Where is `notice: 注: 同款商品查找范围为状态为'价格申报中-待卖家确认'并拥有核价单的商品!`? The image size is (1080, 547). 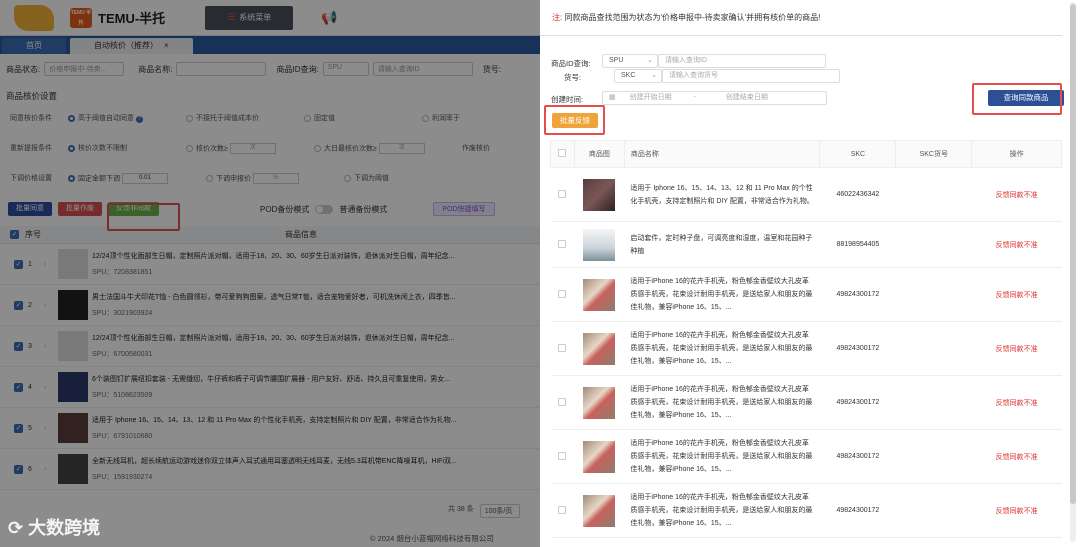 notice: 注: 同款商品查找范围为状态为'价格申报中-待卖家确认'并拥有核价单的商品! is located at coordinates (686, 17).